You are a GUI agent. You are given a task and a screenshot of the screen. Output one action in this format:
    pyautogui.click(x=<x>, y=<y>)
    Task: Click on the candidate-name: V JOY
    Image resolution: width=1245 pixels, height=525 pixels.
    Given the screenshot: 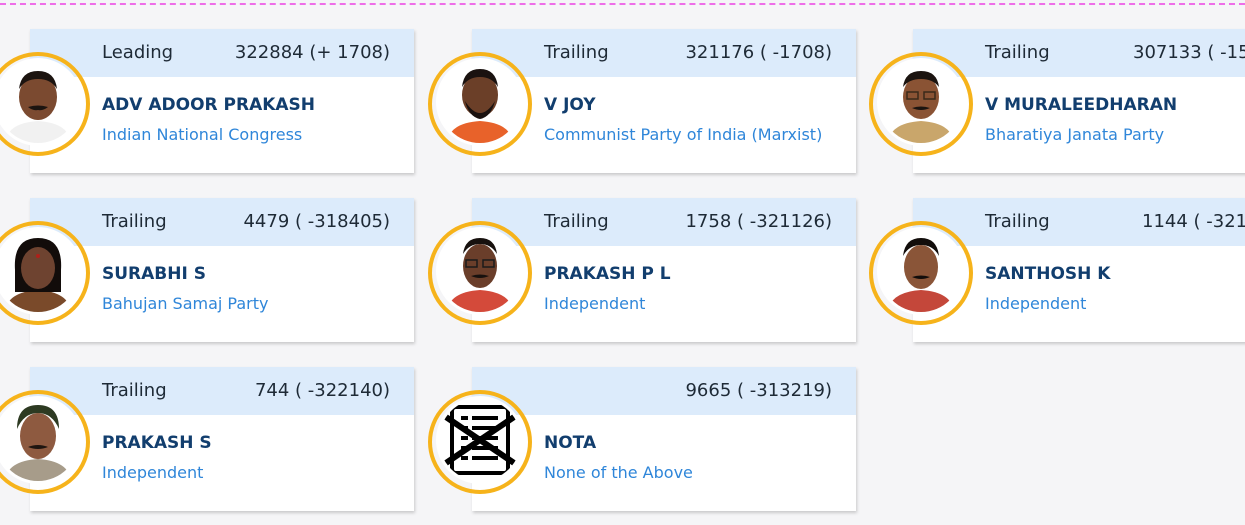 What is the action you would take?
    pyautogui.click(x=570, y=105)
    